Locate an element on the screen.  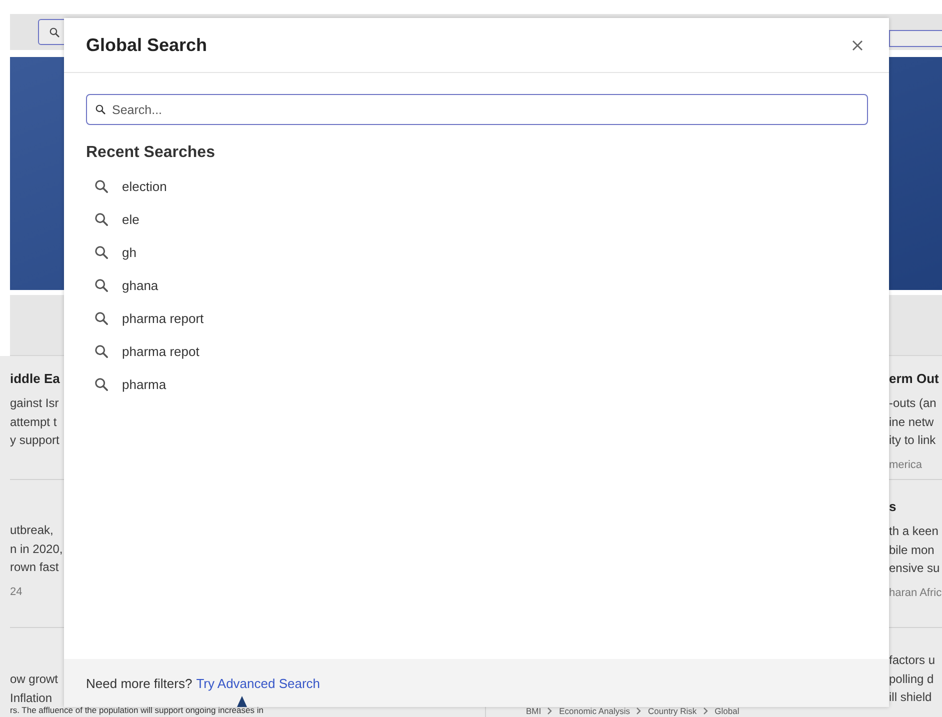
pointer-icon is located at coordinates (242, 701).